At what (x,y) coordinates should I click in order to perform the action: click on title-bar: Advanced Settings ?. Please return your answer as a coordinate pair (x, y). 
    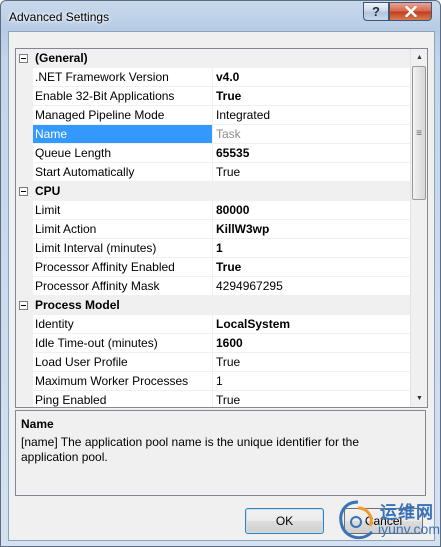
    Looking at the image, I should click on (220, 16).